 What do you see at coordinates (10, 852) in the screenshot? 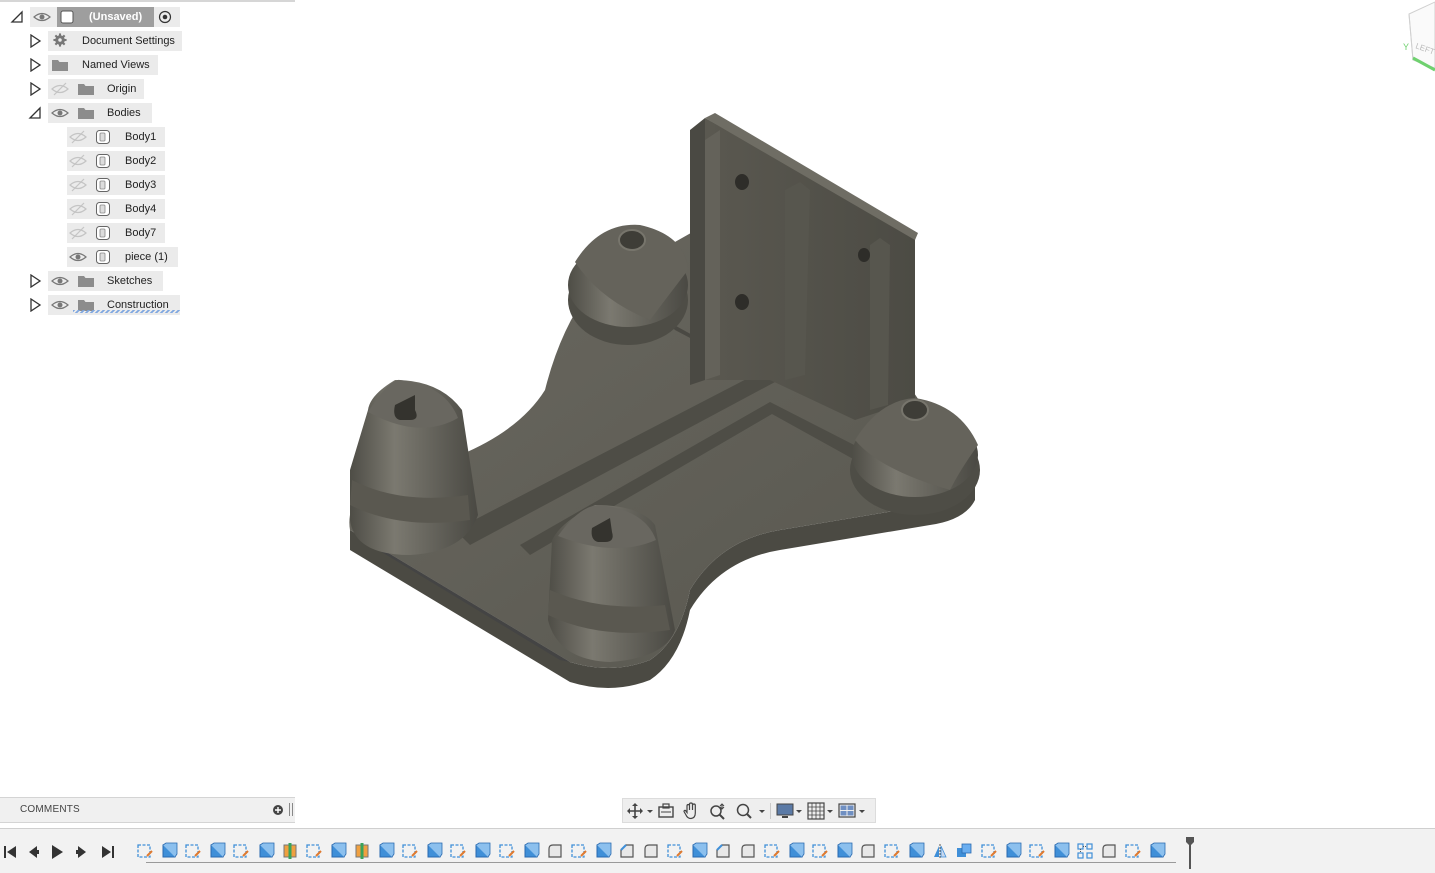
I see `skip-to-start-icon` at bounding box center [10, 852].